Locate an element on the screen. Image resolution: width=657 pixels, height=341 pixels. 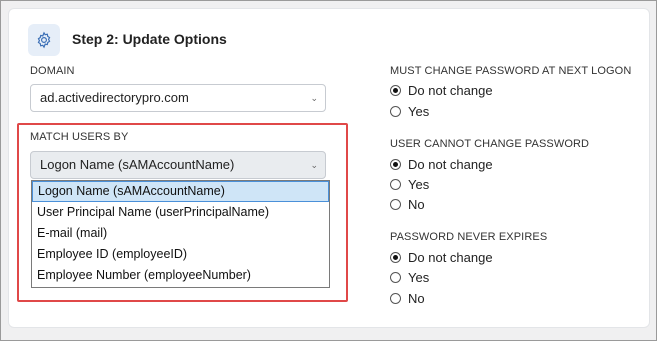
dropdown-option-samaccountname: Logon Name (sAMAccountName) is located at coordinates (180, 191).